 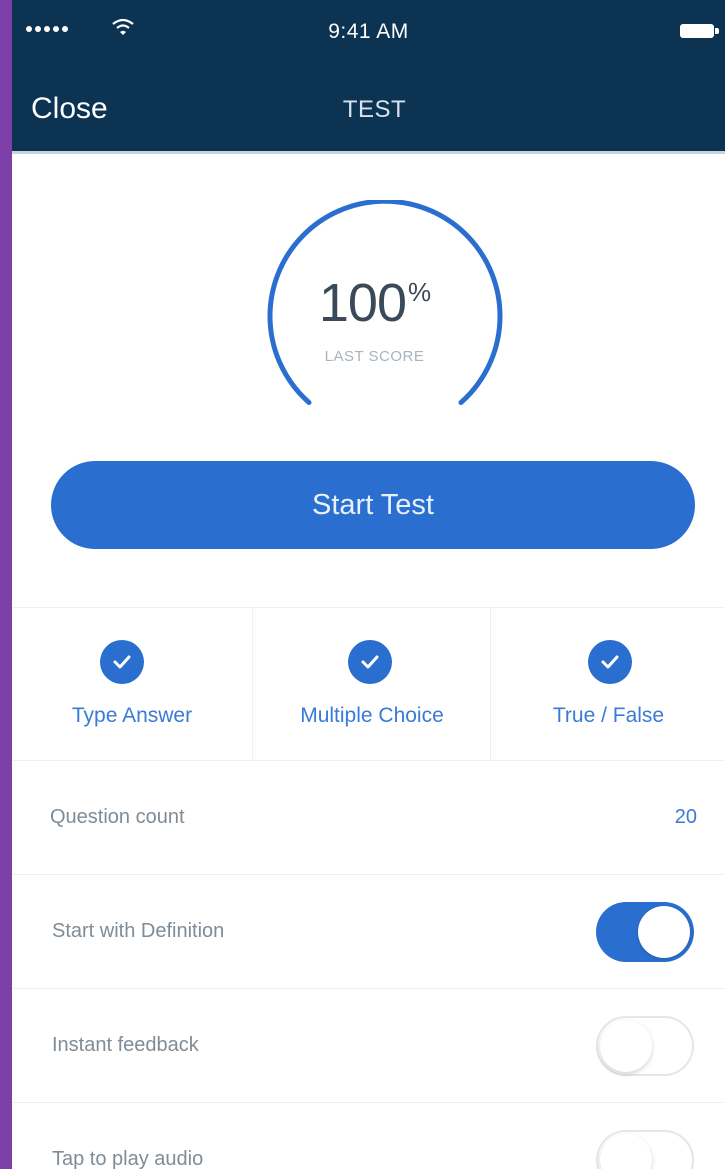 What do you see at coordinates (138, 930) in the screenshot?
I see `setting-label: Start with Definition` at bounding box center [138, 930].